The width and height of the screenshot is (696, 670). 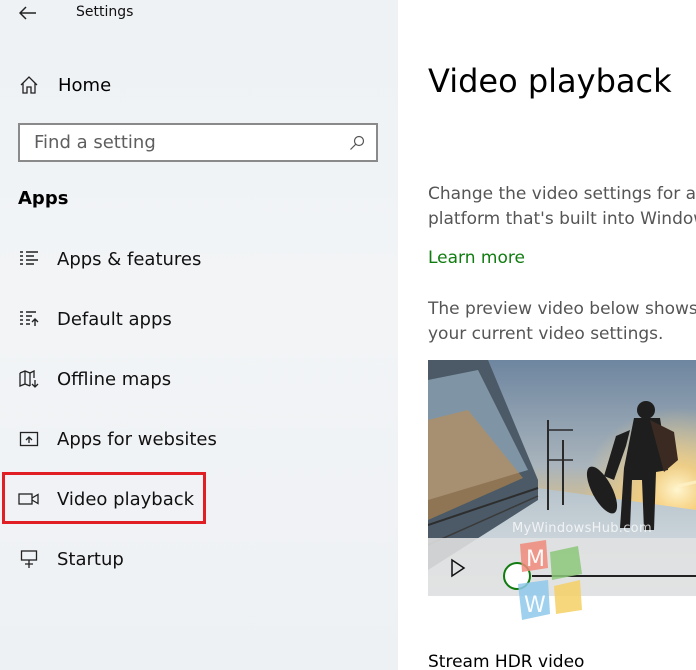 What do you see at coordinates (562, 194) in the screenshot?
I see `description-line-1: Change the video settings for ap` at bounding box center [562, 194].